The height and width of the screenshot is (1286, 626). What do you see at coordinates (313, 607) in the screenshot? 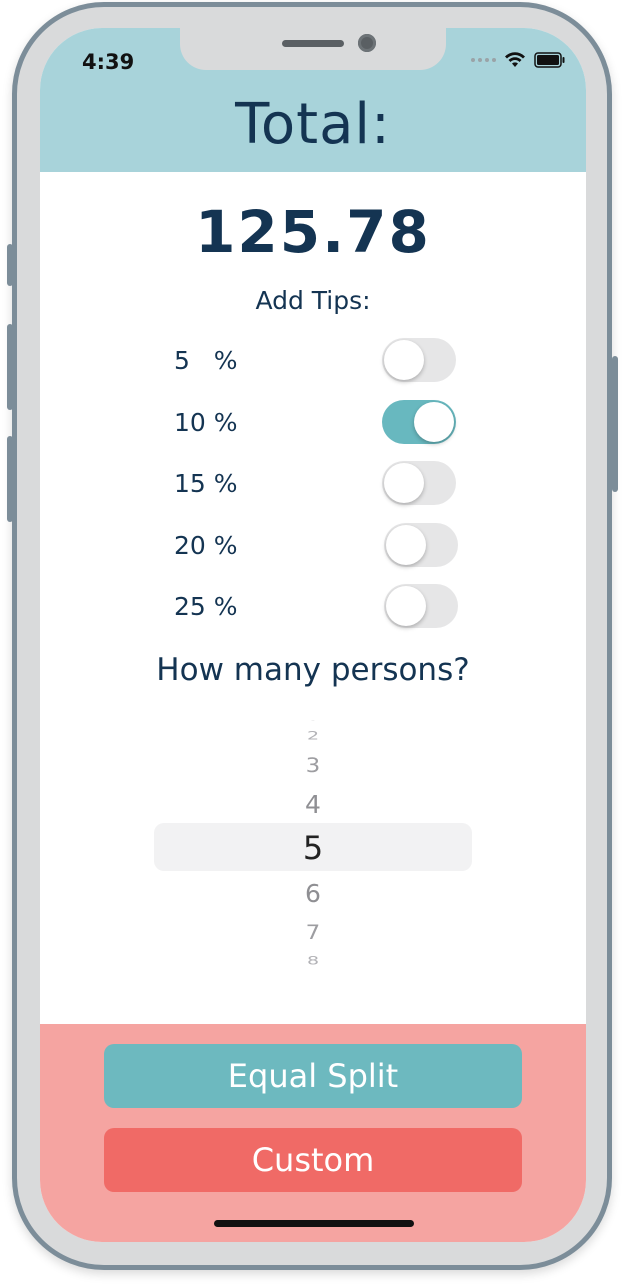
I see `tip-row: 25 %` at bounding box center [313, 607].